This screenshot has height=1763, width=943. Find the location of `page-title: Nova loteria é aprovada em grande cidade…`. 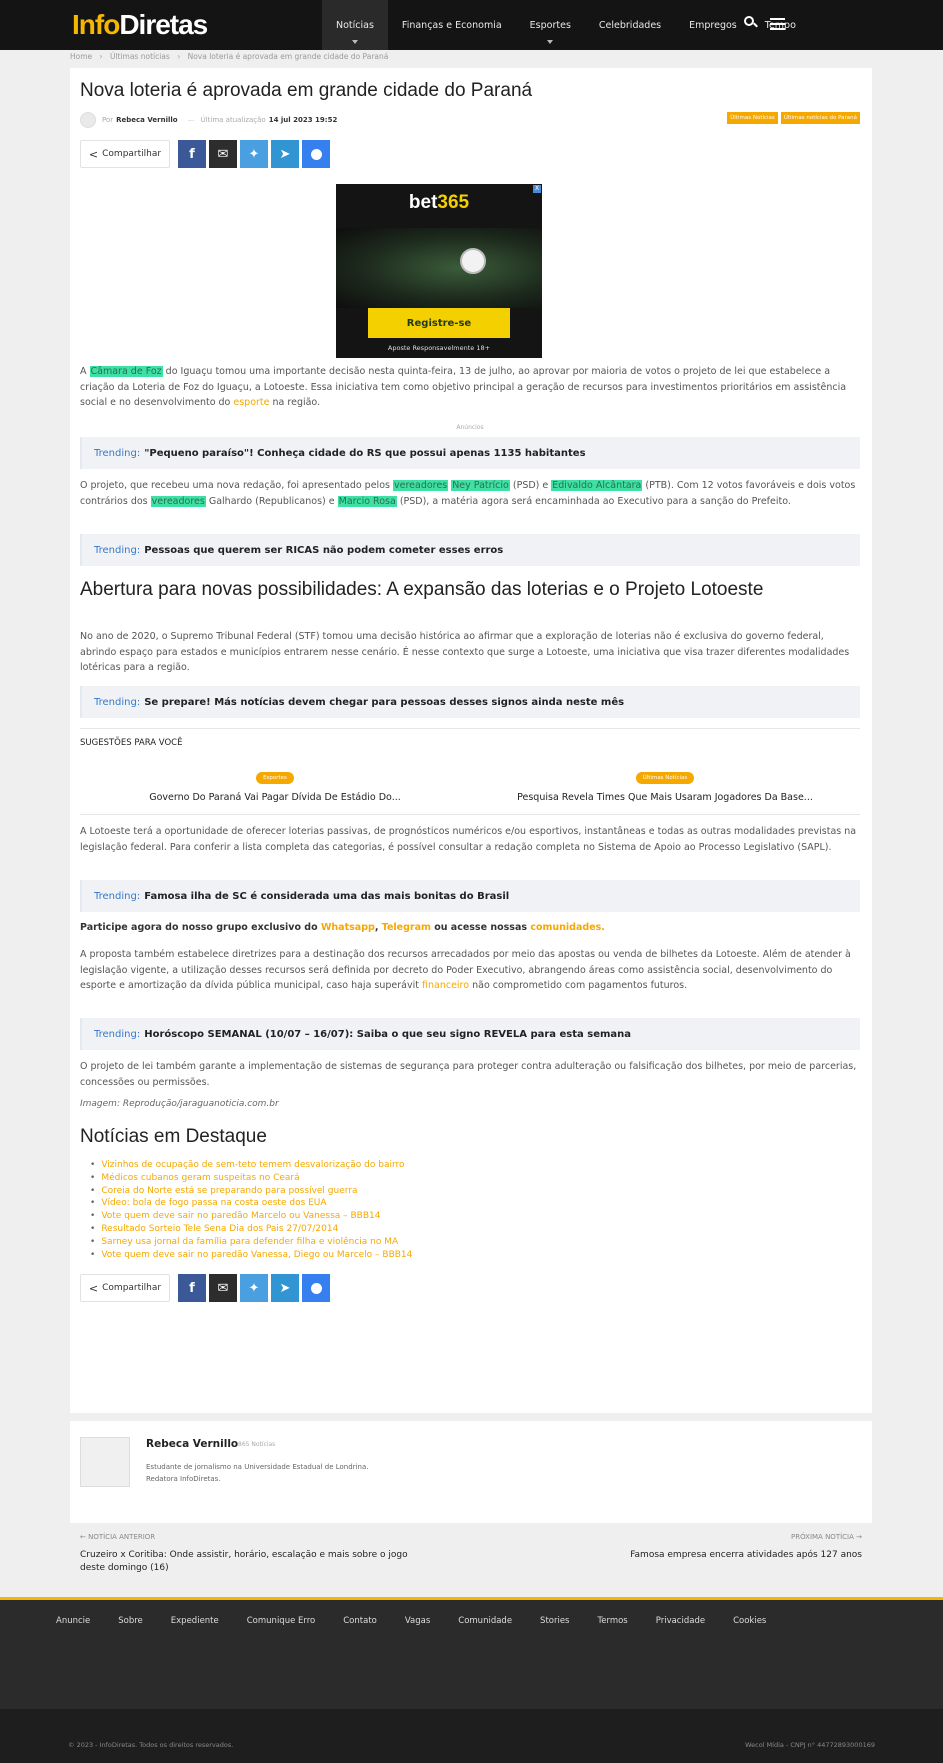

page-title: Nova loteria é aprovada em grande cidade… is located at coordinates (306, 90).